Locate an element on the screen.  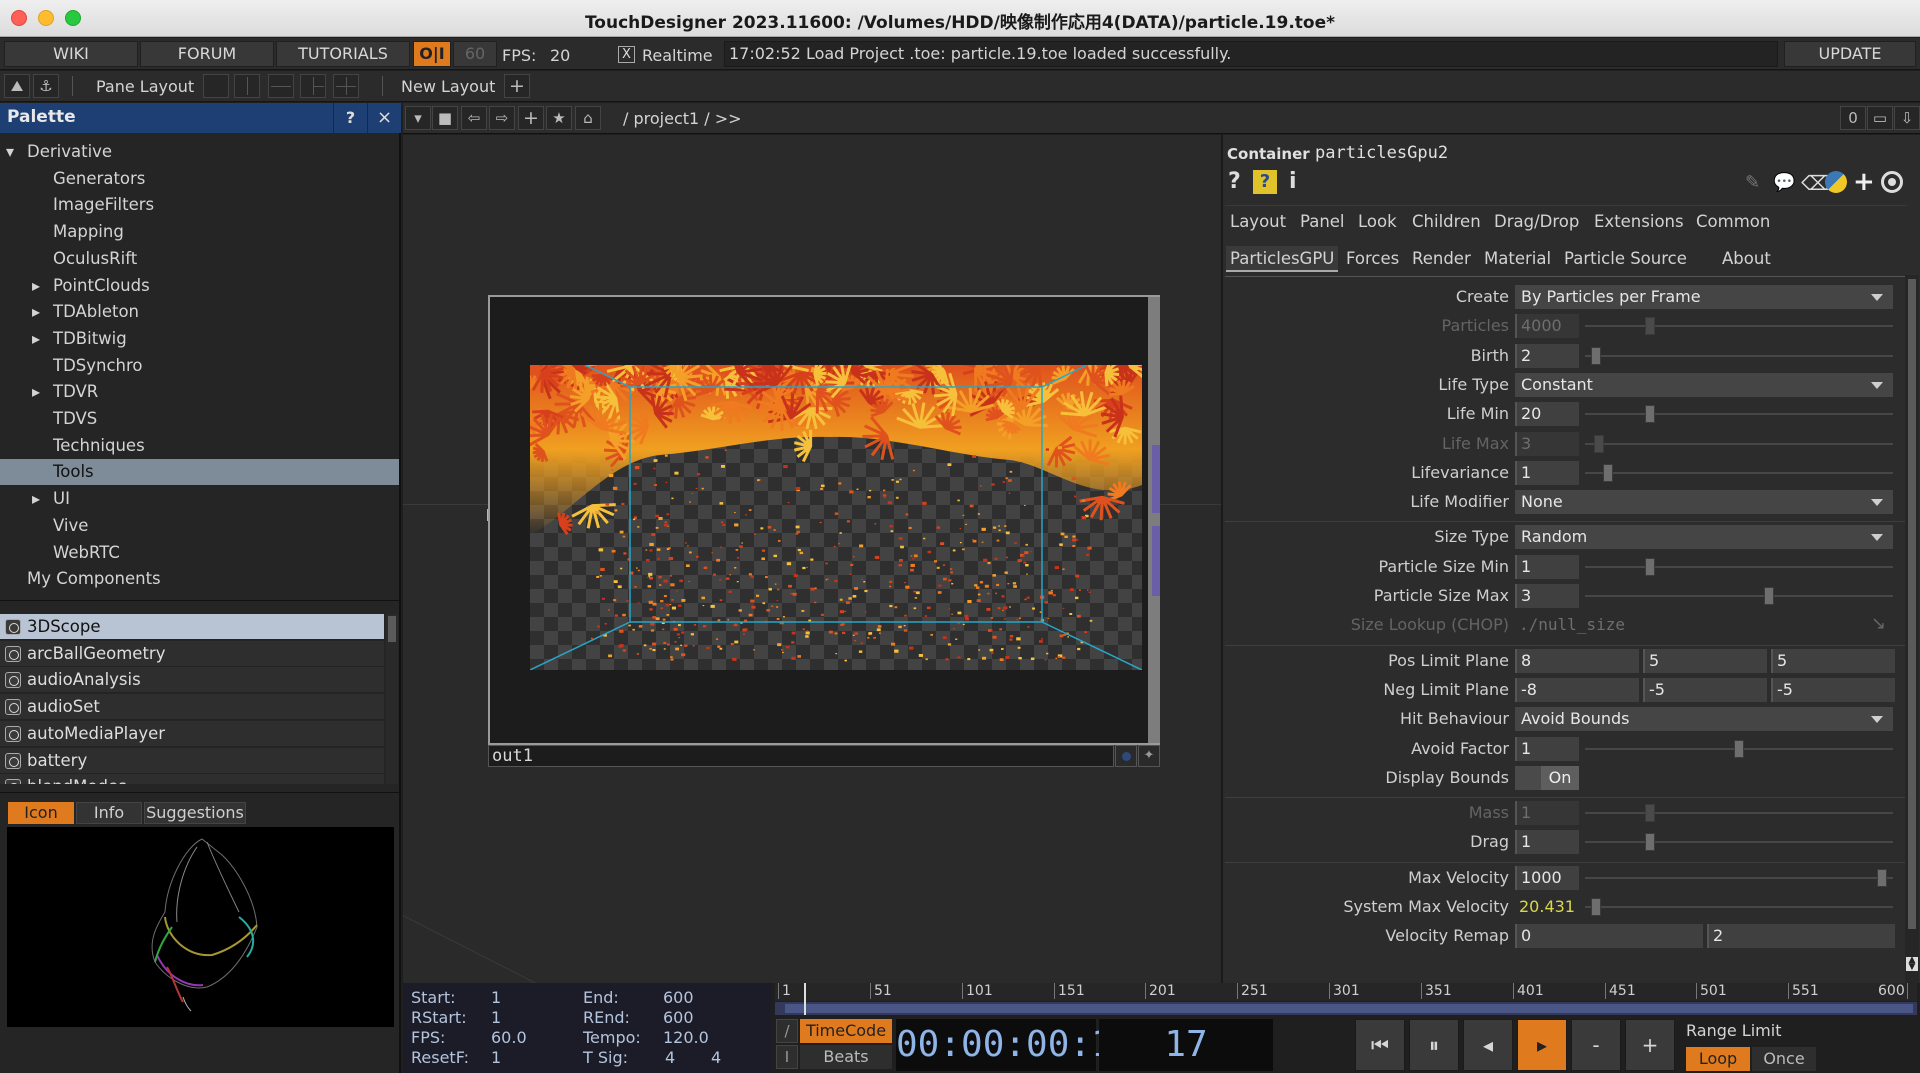
param-vector-field: -8 is located at coordinates (1577, 689).